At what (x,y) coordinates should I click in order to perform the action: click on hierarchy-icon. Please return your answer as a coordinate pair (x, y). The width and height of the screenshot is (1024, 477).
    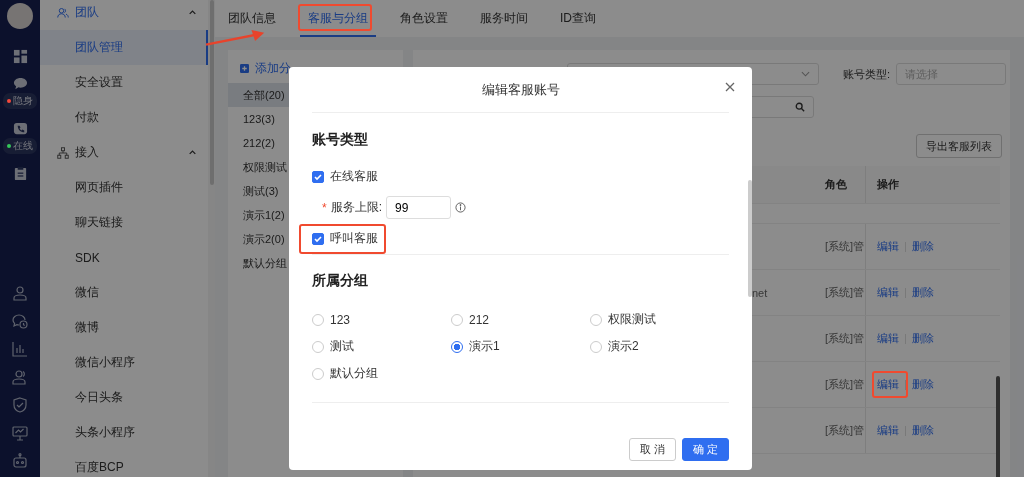
    Looking at the image, I should click on (63, 152).